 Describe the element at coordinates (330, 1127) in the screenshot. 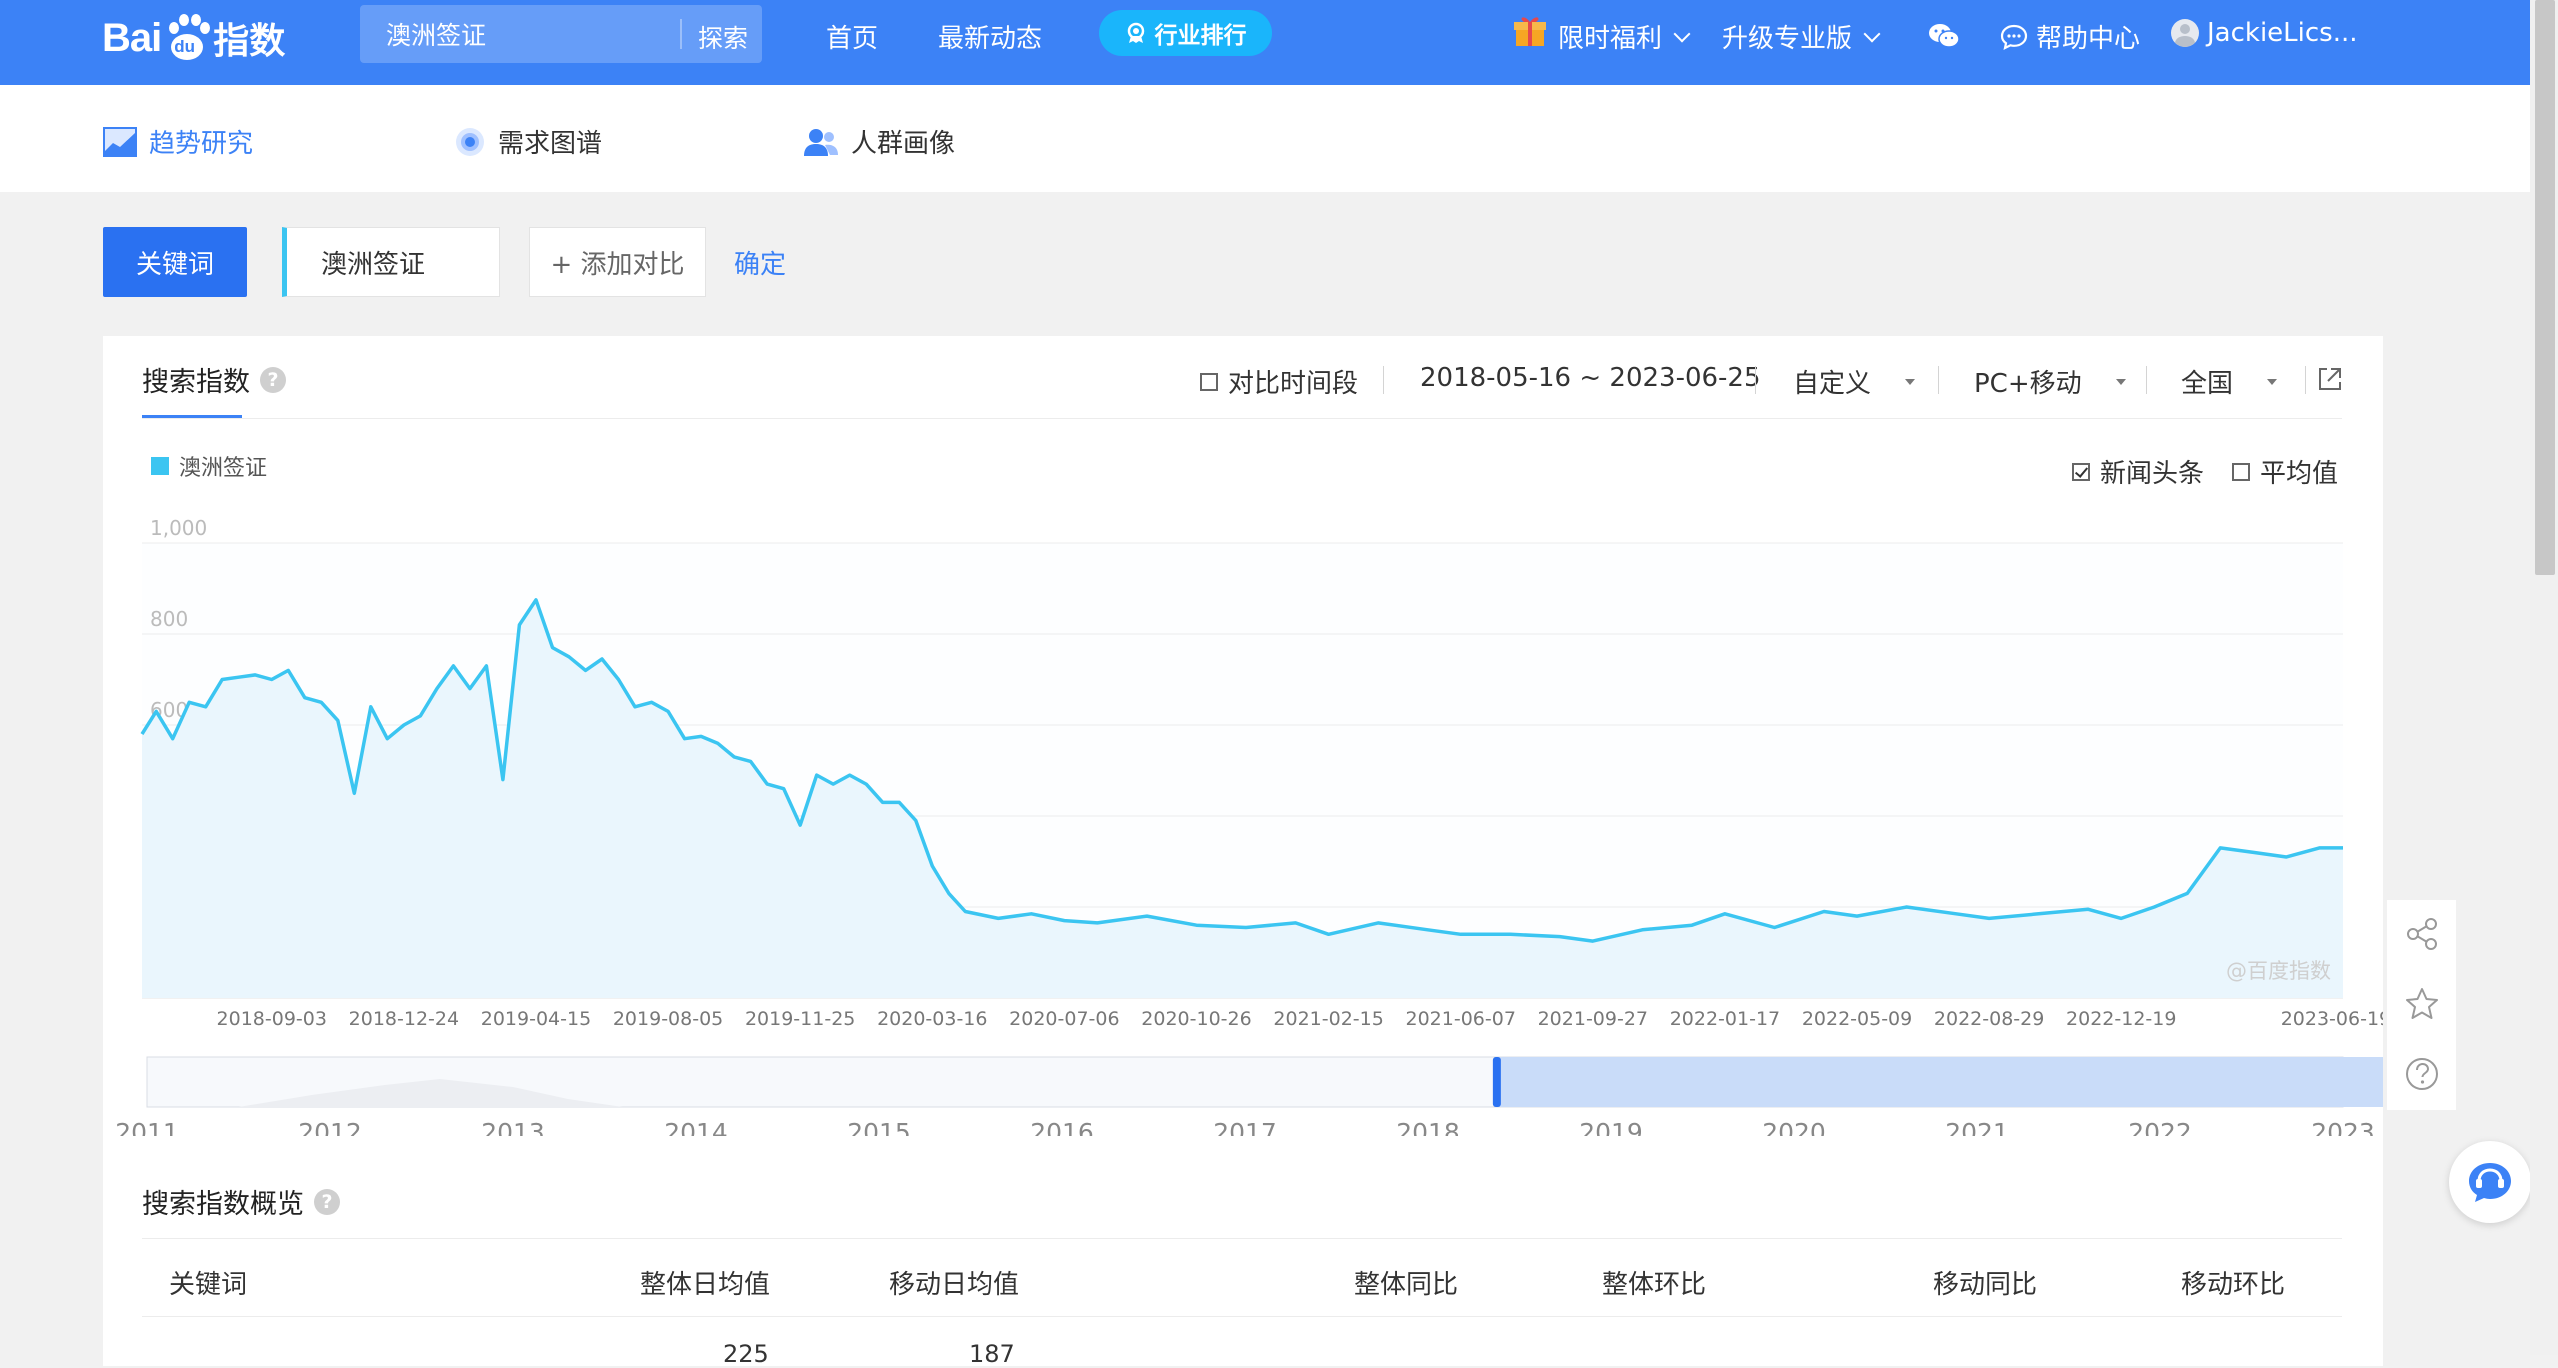

I see `year-label: 2012` at that location.